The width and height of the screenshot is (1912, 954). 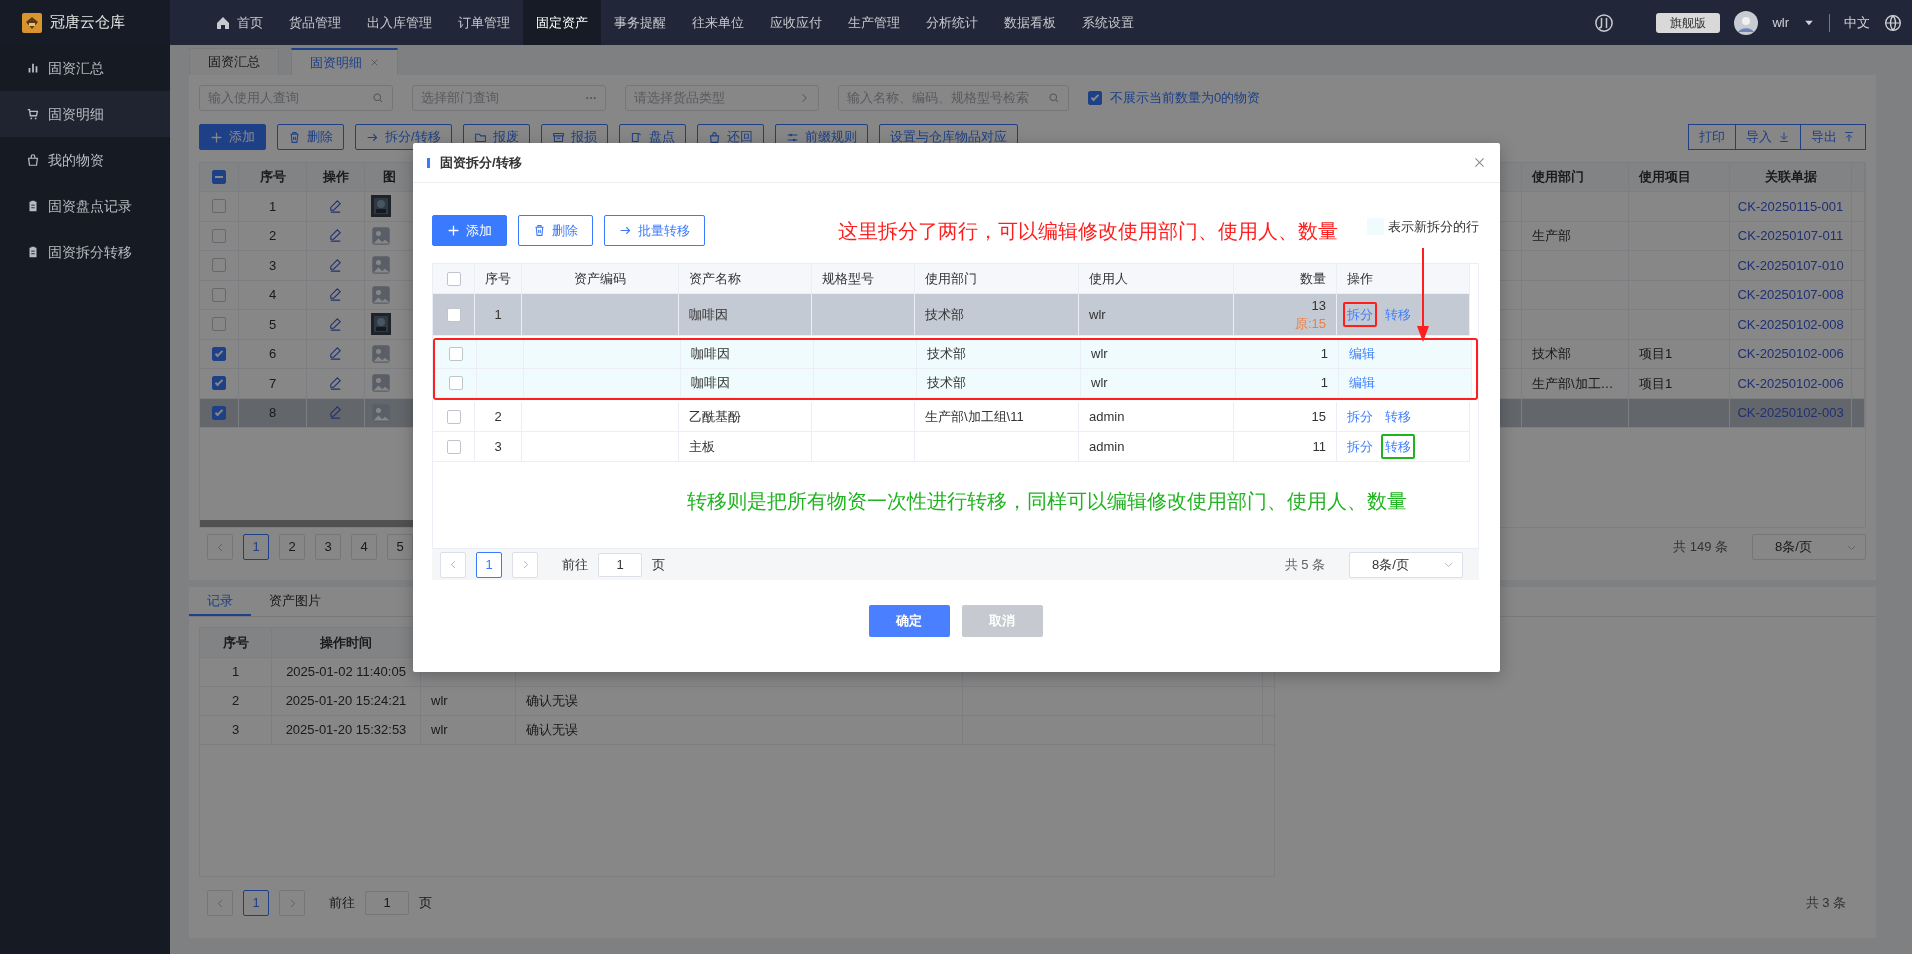 I want to click on dialog-button: 确定, so click(x=909, y=621).